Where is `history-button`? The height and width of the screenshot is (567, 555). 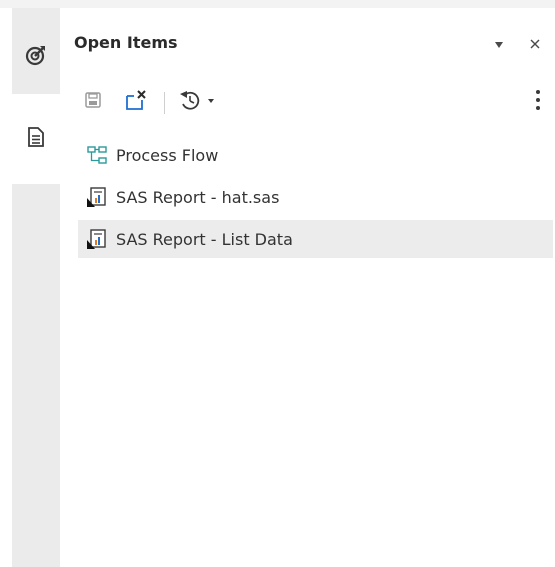 history-button is located at coordinates (200, 102).